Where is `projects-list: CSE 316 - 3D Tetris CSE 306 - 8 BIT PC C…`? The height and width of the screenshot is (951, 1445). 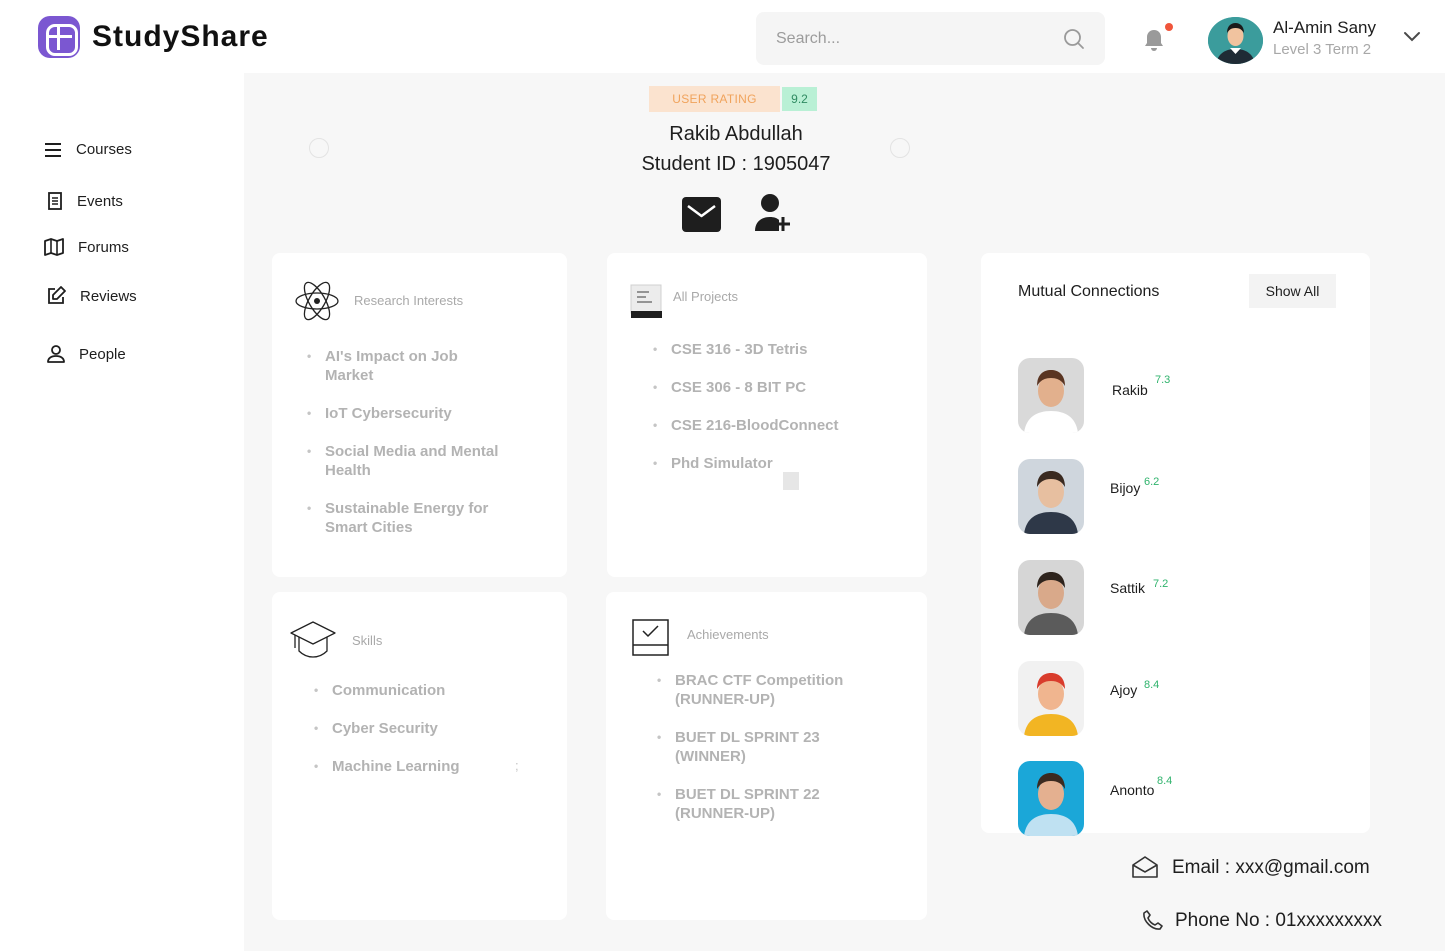 projects-list: CSE 316 - 3D Tetris CSE 306 - 8 BIT PC C… is located at coordinates (773, 406).